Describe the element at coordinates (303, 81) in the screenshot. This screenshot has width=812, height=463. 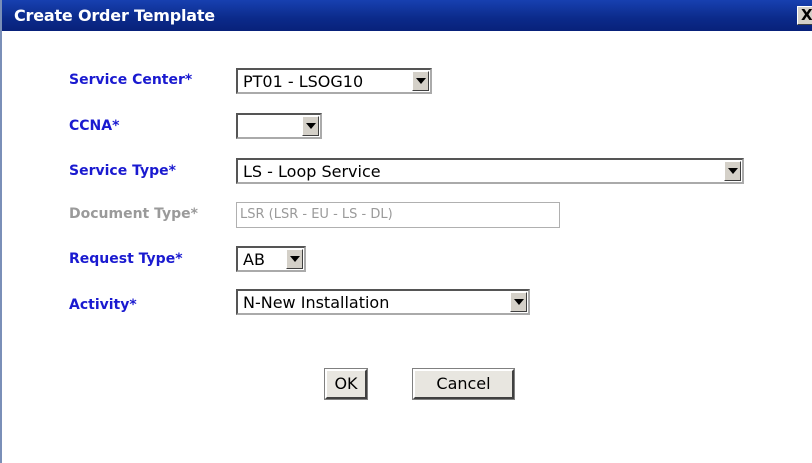
I see `service-center-value: PT01 - LSOG10` at that location.